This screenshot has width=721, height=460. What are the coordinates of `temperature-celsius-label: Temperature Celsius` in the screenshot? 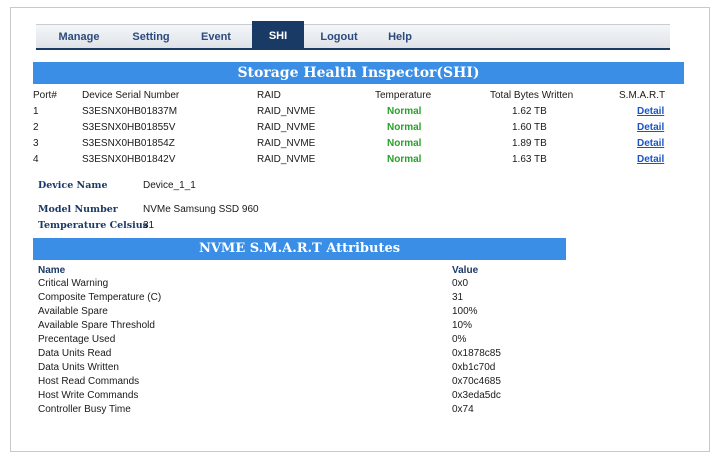 It's located at (93, 225).